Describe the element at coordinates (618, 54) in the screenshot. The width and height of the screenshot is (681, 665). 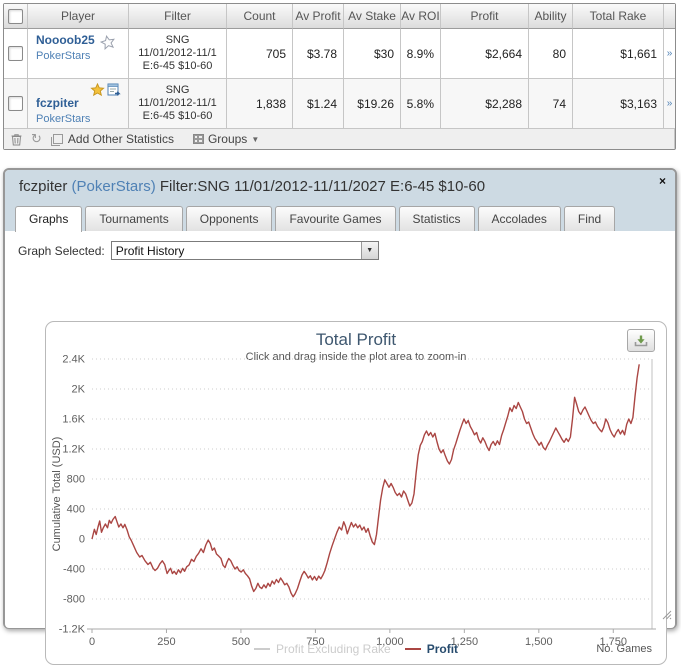
I see `total-rake-cell: $1,661` at that location.